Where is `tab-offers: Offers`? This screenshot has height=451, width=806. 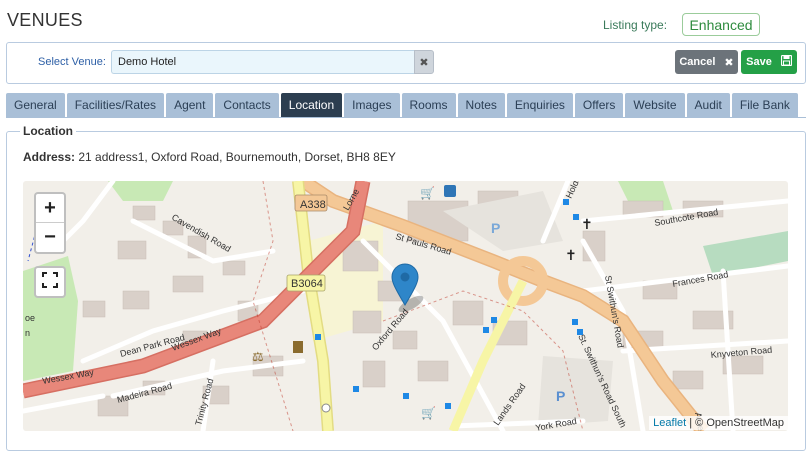 tab-offers: Offers is located at coordinates (599, 105).